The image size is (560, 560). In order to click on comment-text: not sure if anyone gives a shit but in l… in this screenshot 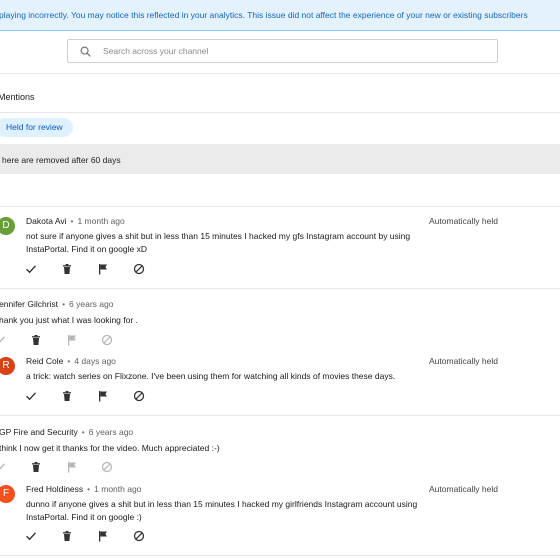, I will do `click(218, 243)`.